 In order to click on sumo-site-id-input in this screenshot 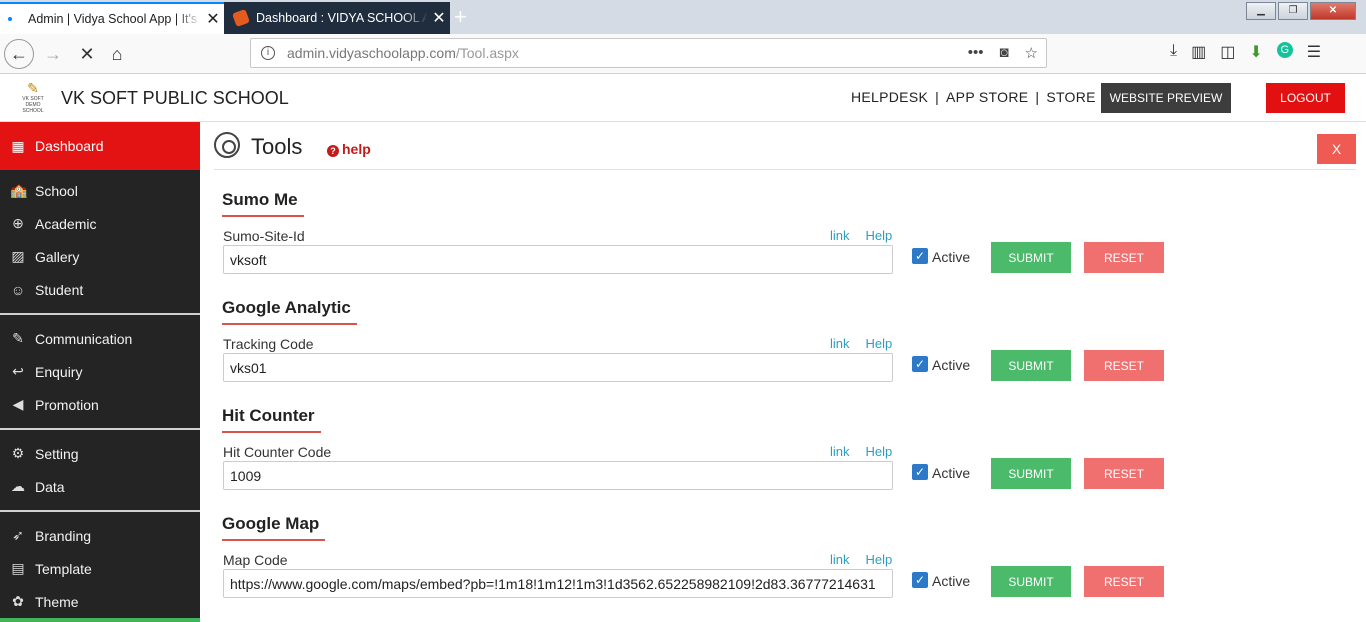, I will do `click(558, 259)`.